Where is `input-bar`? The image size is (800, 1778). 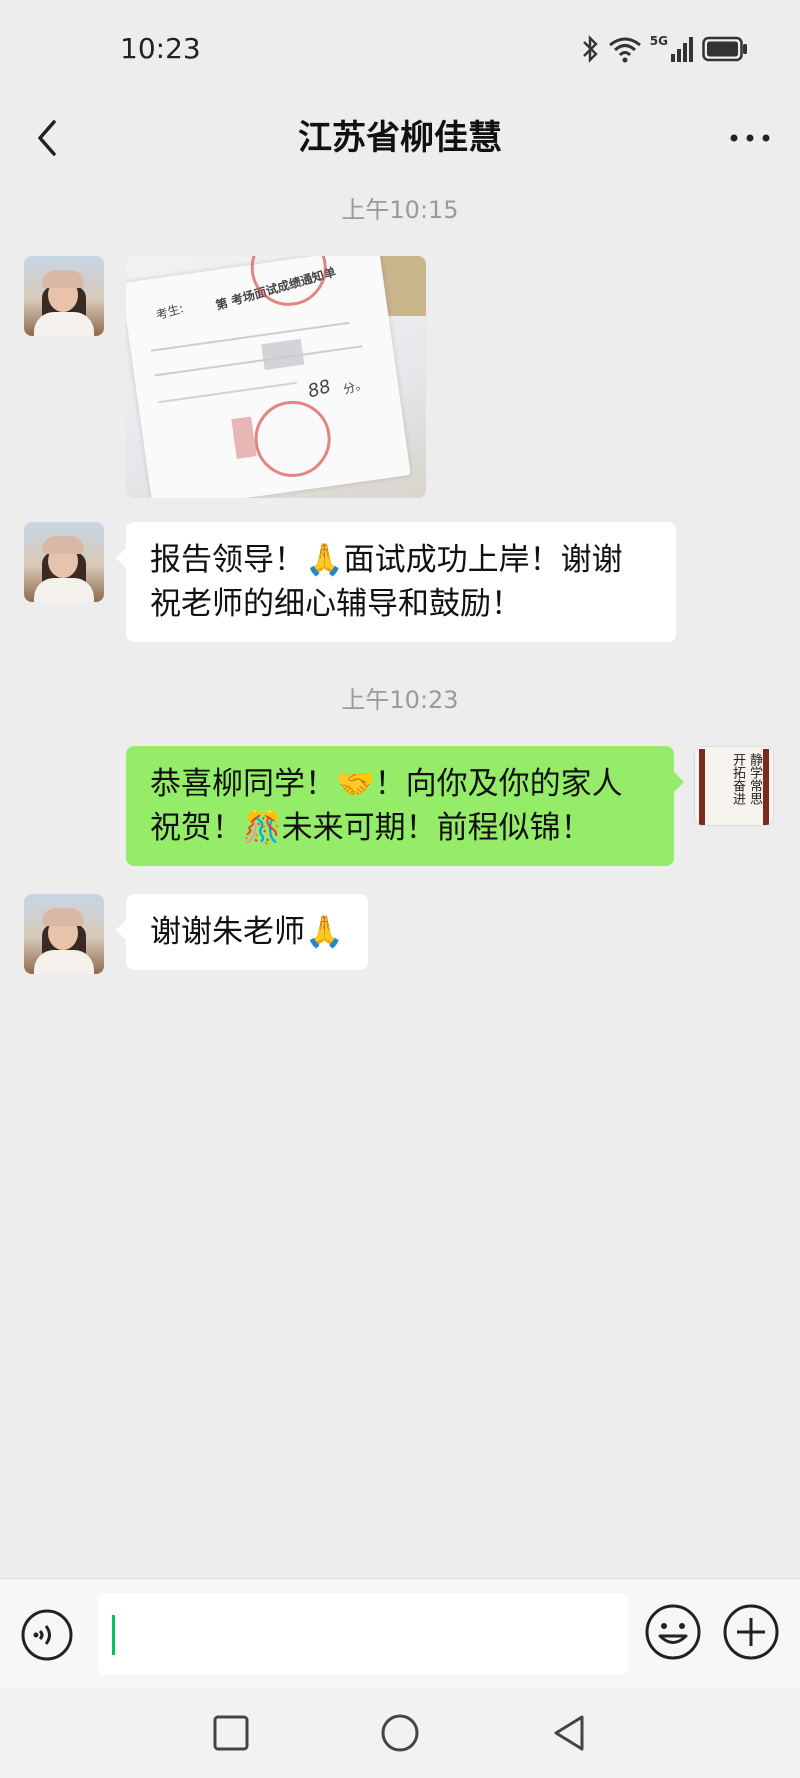
input-bar is located at coordinates (400, 1633).